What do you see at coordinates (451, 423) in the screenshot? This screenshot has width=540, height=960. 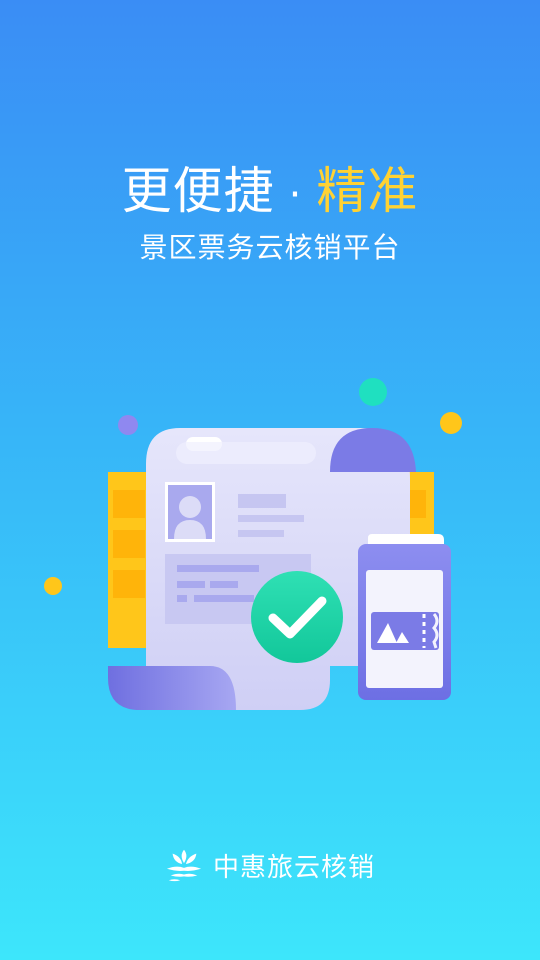 I see `decor-dot-yellow` at bounding box center [451, 423].